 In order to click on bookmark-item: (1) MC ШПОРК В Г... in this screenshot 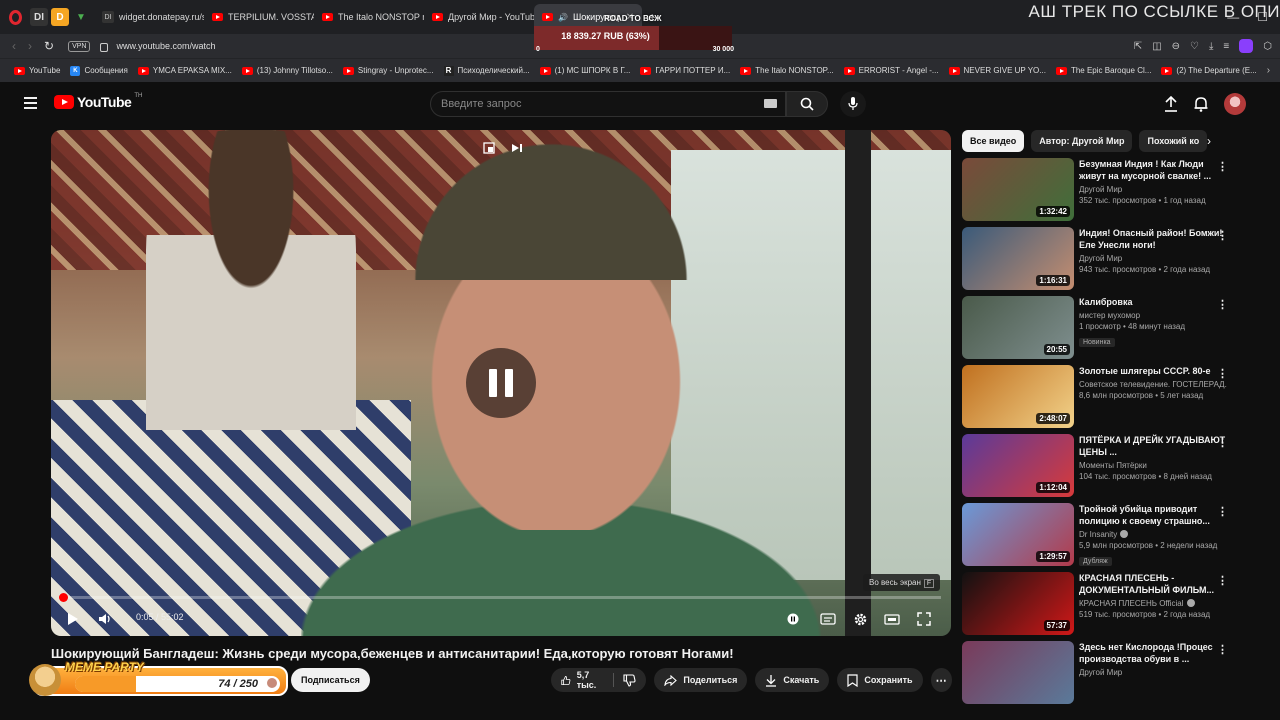, I will do `click(584, 70)`.